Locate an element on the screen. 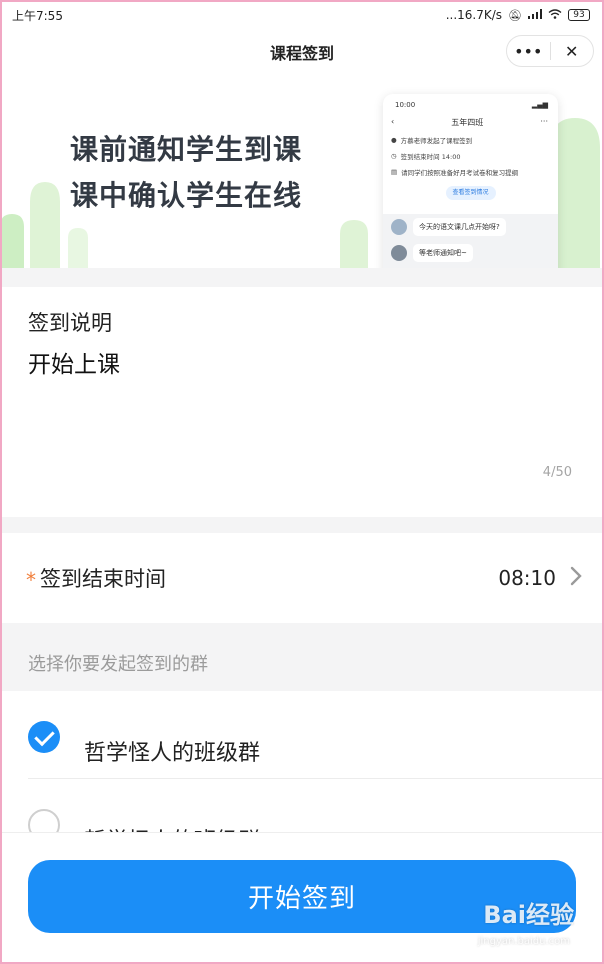 This screenshot has width=604, height=964. phone-chat-row: 等老师通知吧~ is located at coordinates (470, 253).